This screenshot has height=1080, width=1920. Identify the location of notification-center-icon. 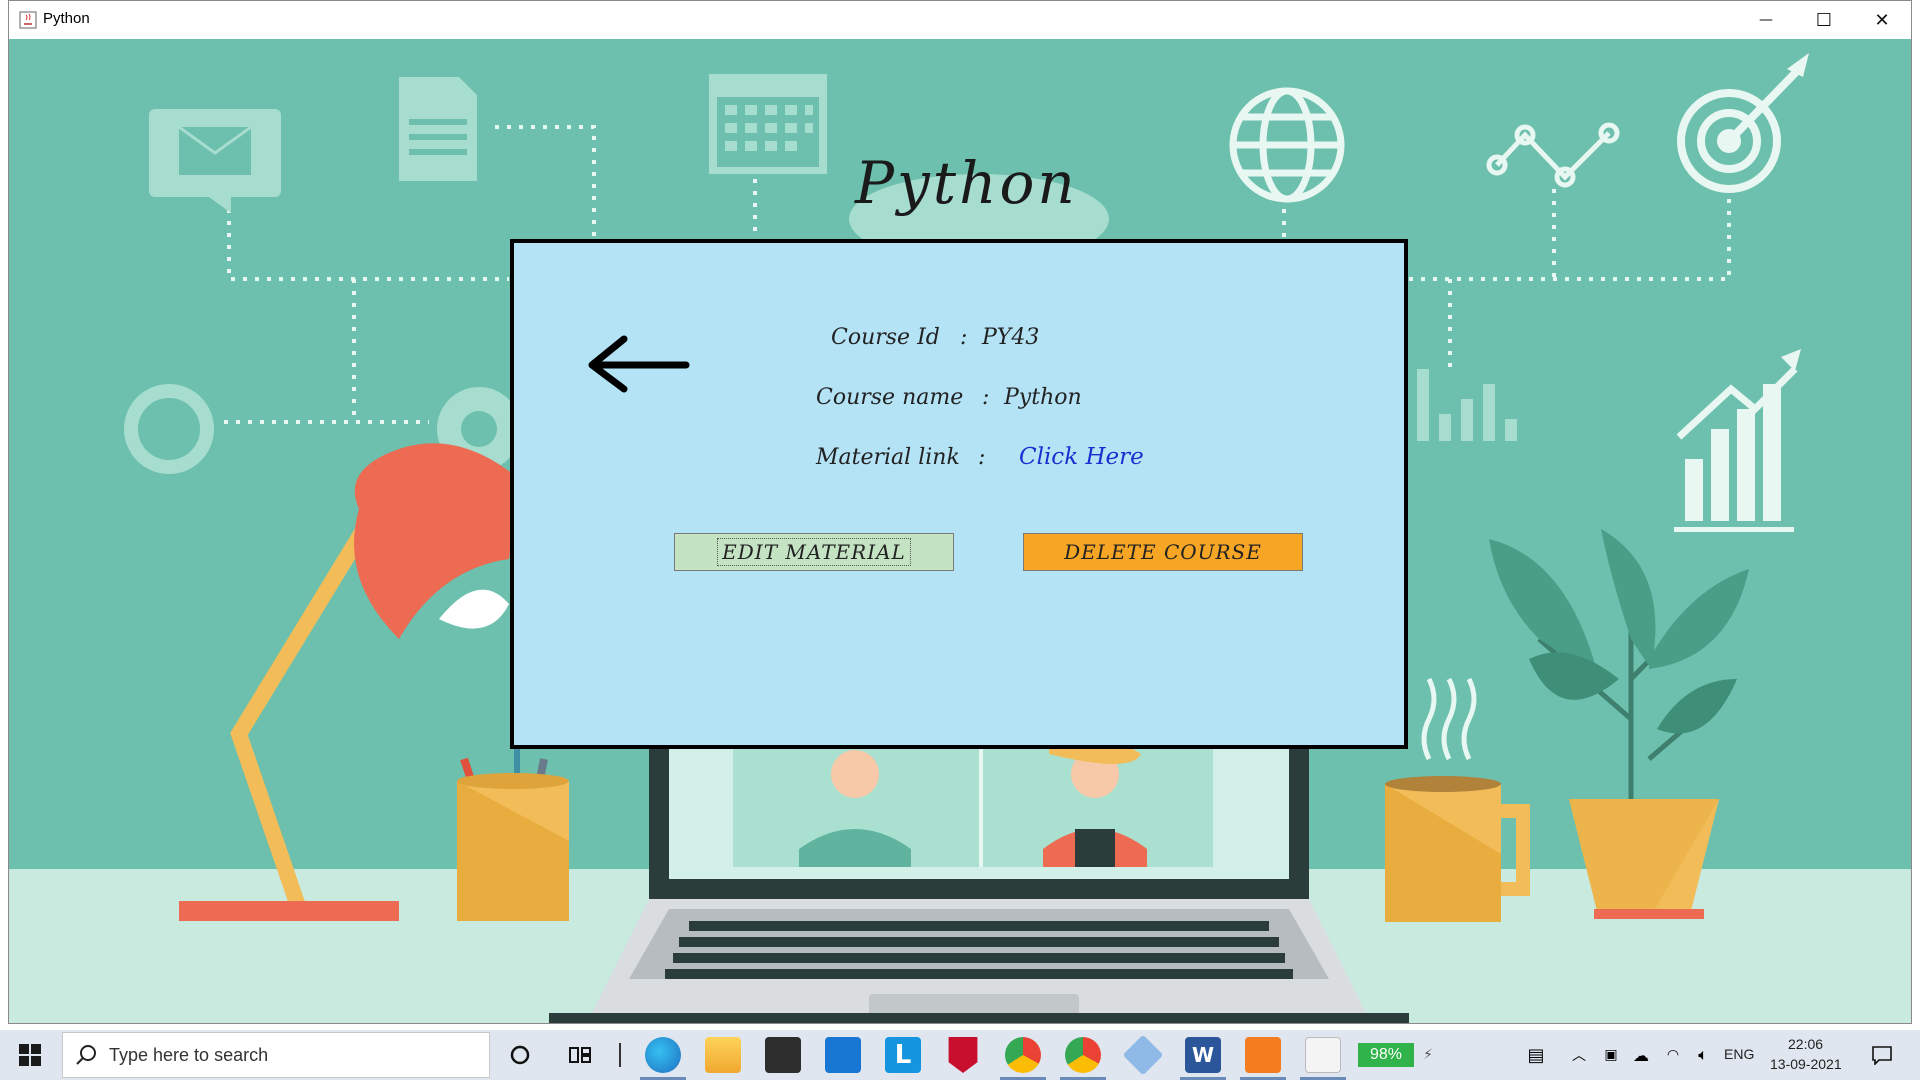
(1882, 1055).